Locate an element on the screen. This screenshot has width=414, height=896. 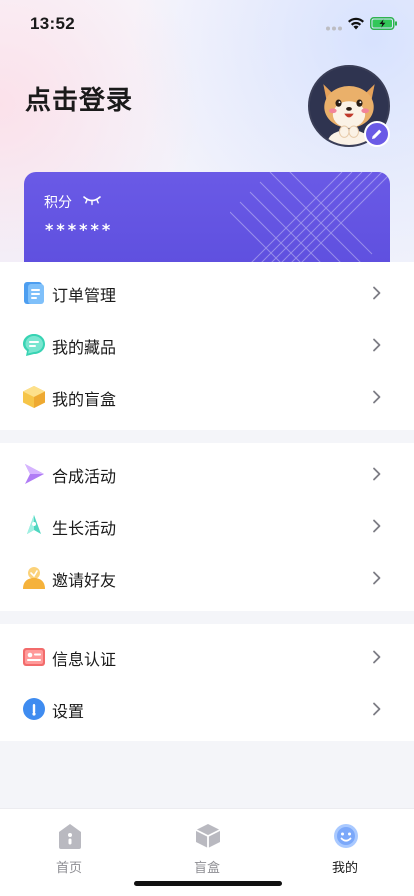
tab-home: 首页 is located at coordinates (69, 845).